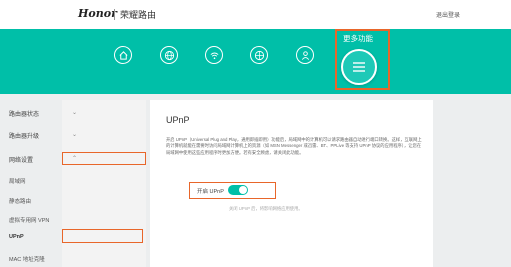 The height and width of the screenshot is (267, 511). I want to click on upnp-highlight, so click(102, 236).